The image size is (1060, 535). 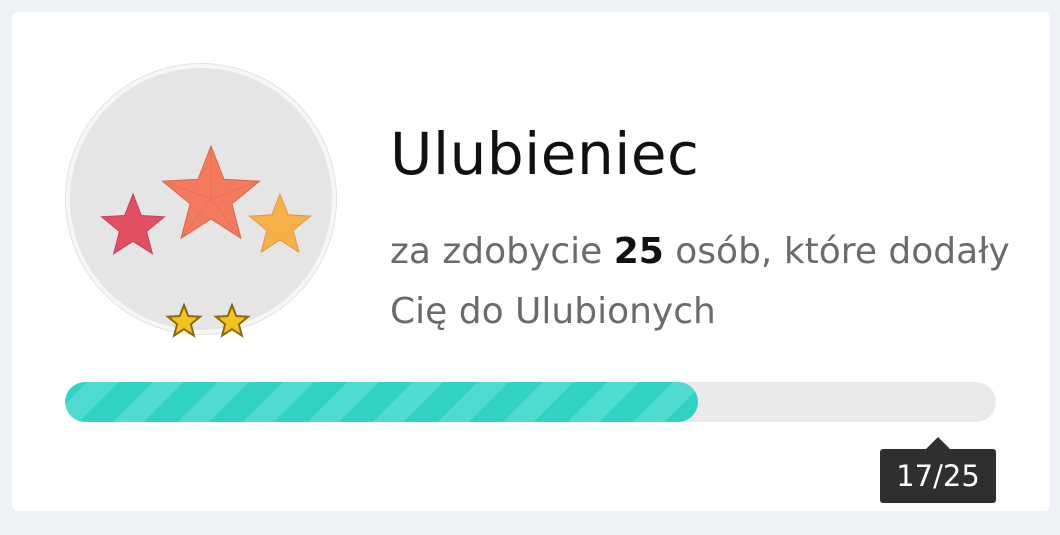 What do you see at coordinates (382, 402) in the screenshot?
I see `progress-fill` at bounding box center [382, 402].